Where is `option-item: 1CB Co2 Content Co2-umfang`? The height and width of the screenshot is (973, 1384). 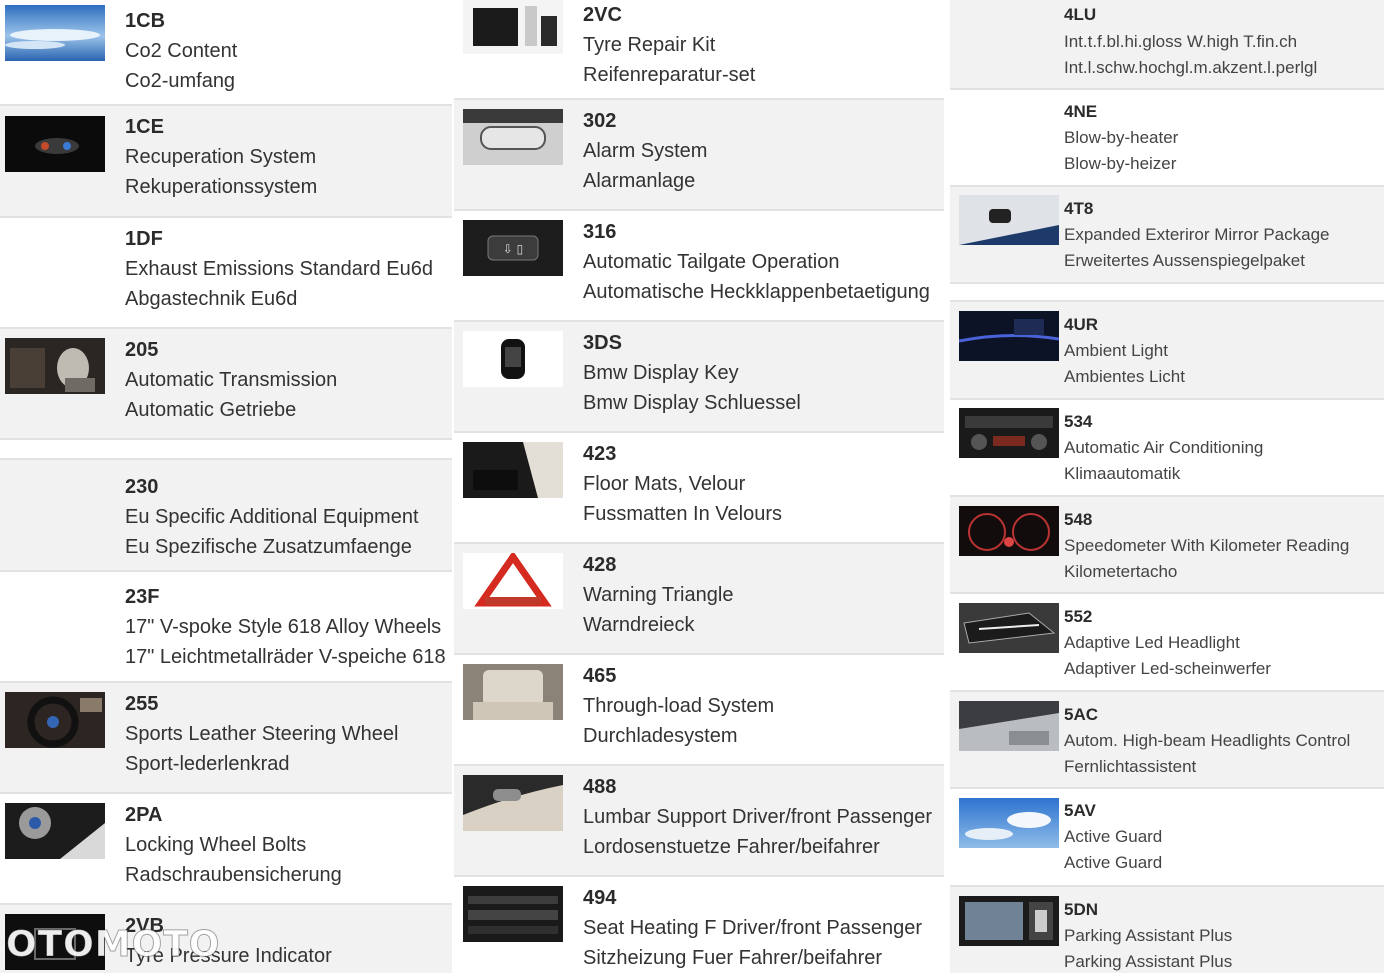
option-item: 1CB Co2 Content Co2-umfang is located at coordinates (226, 52).